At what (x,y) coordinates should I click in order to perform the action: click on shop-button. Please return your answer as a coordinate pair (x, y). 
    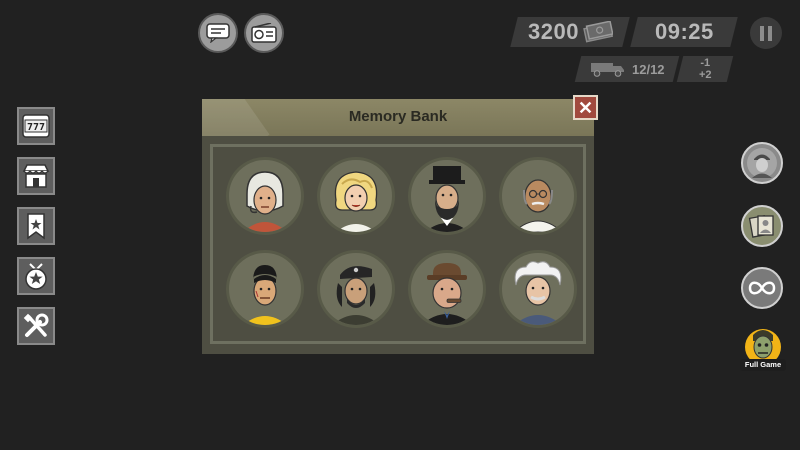
    Looking at the image, I should click on (36, 176).